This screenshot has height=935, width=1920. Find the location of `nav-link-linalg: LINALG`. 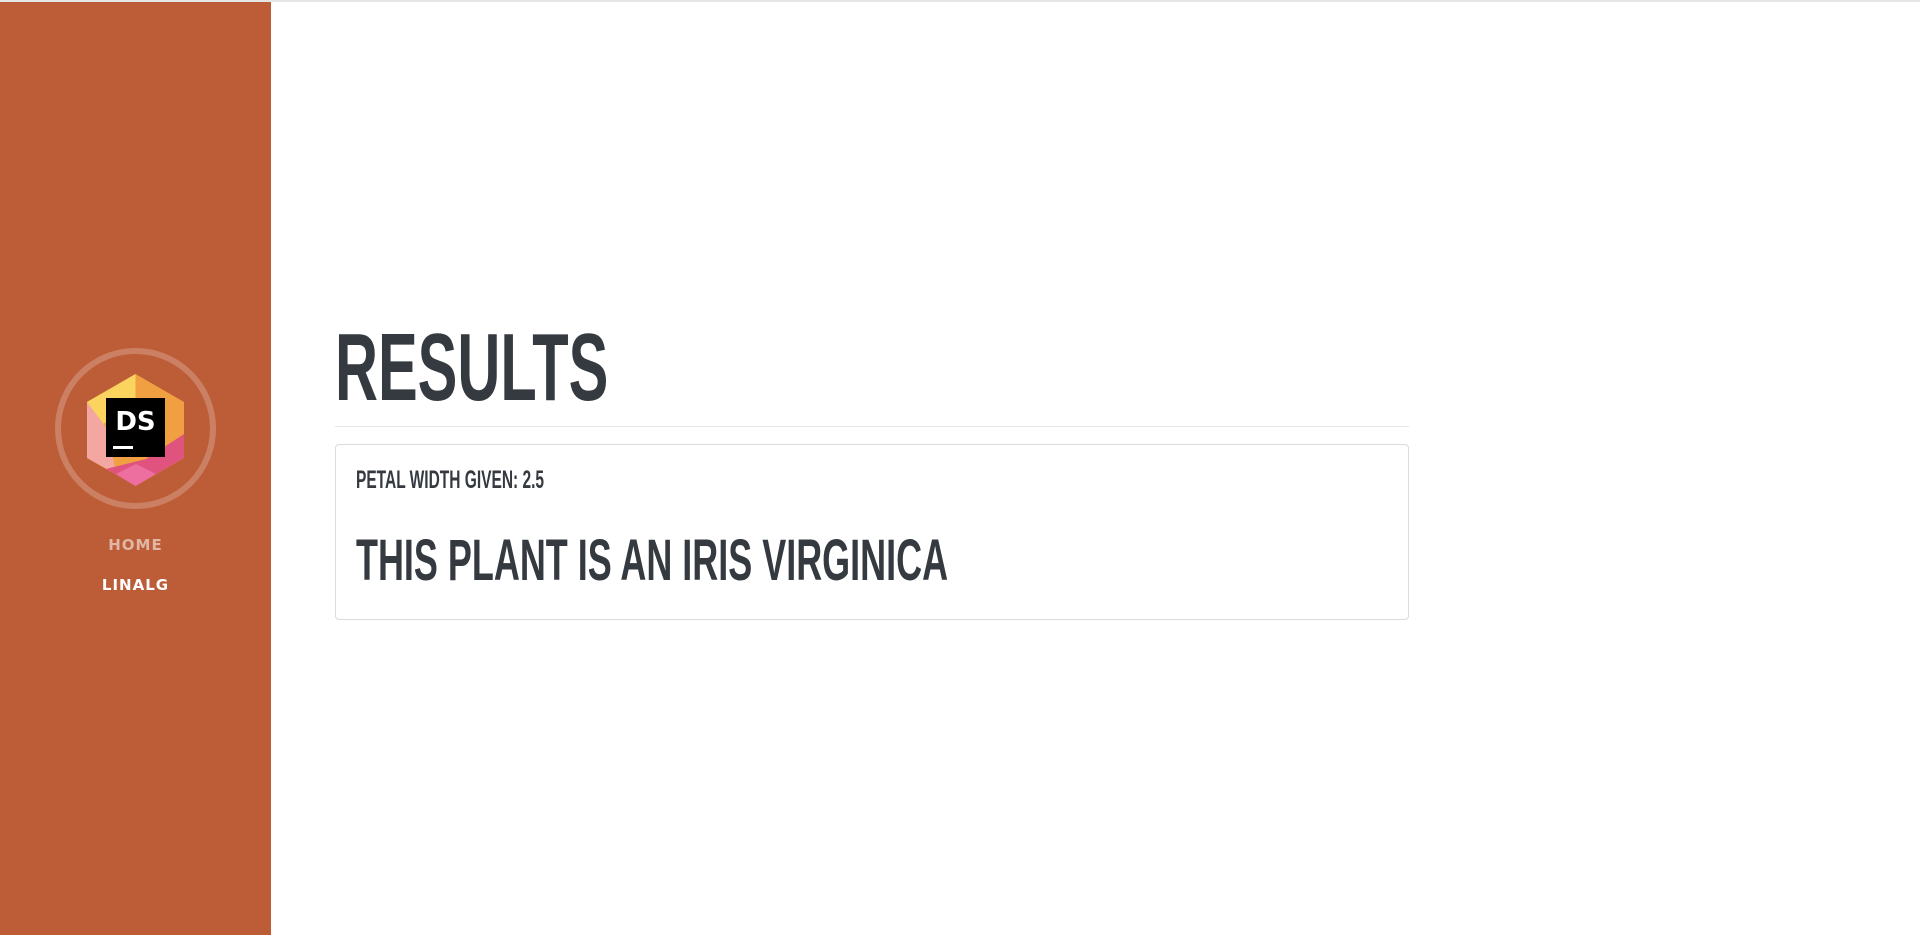

nav-link-linalg: LINALG is located at coordinates (135, 592).